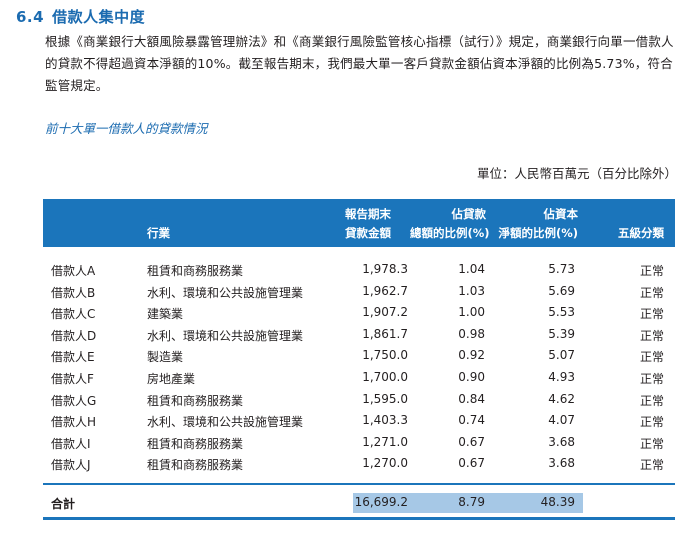 The width and height of the screenshot is (692, 555). I want to click on borrower-name: 借款人G, so click(74, 400).